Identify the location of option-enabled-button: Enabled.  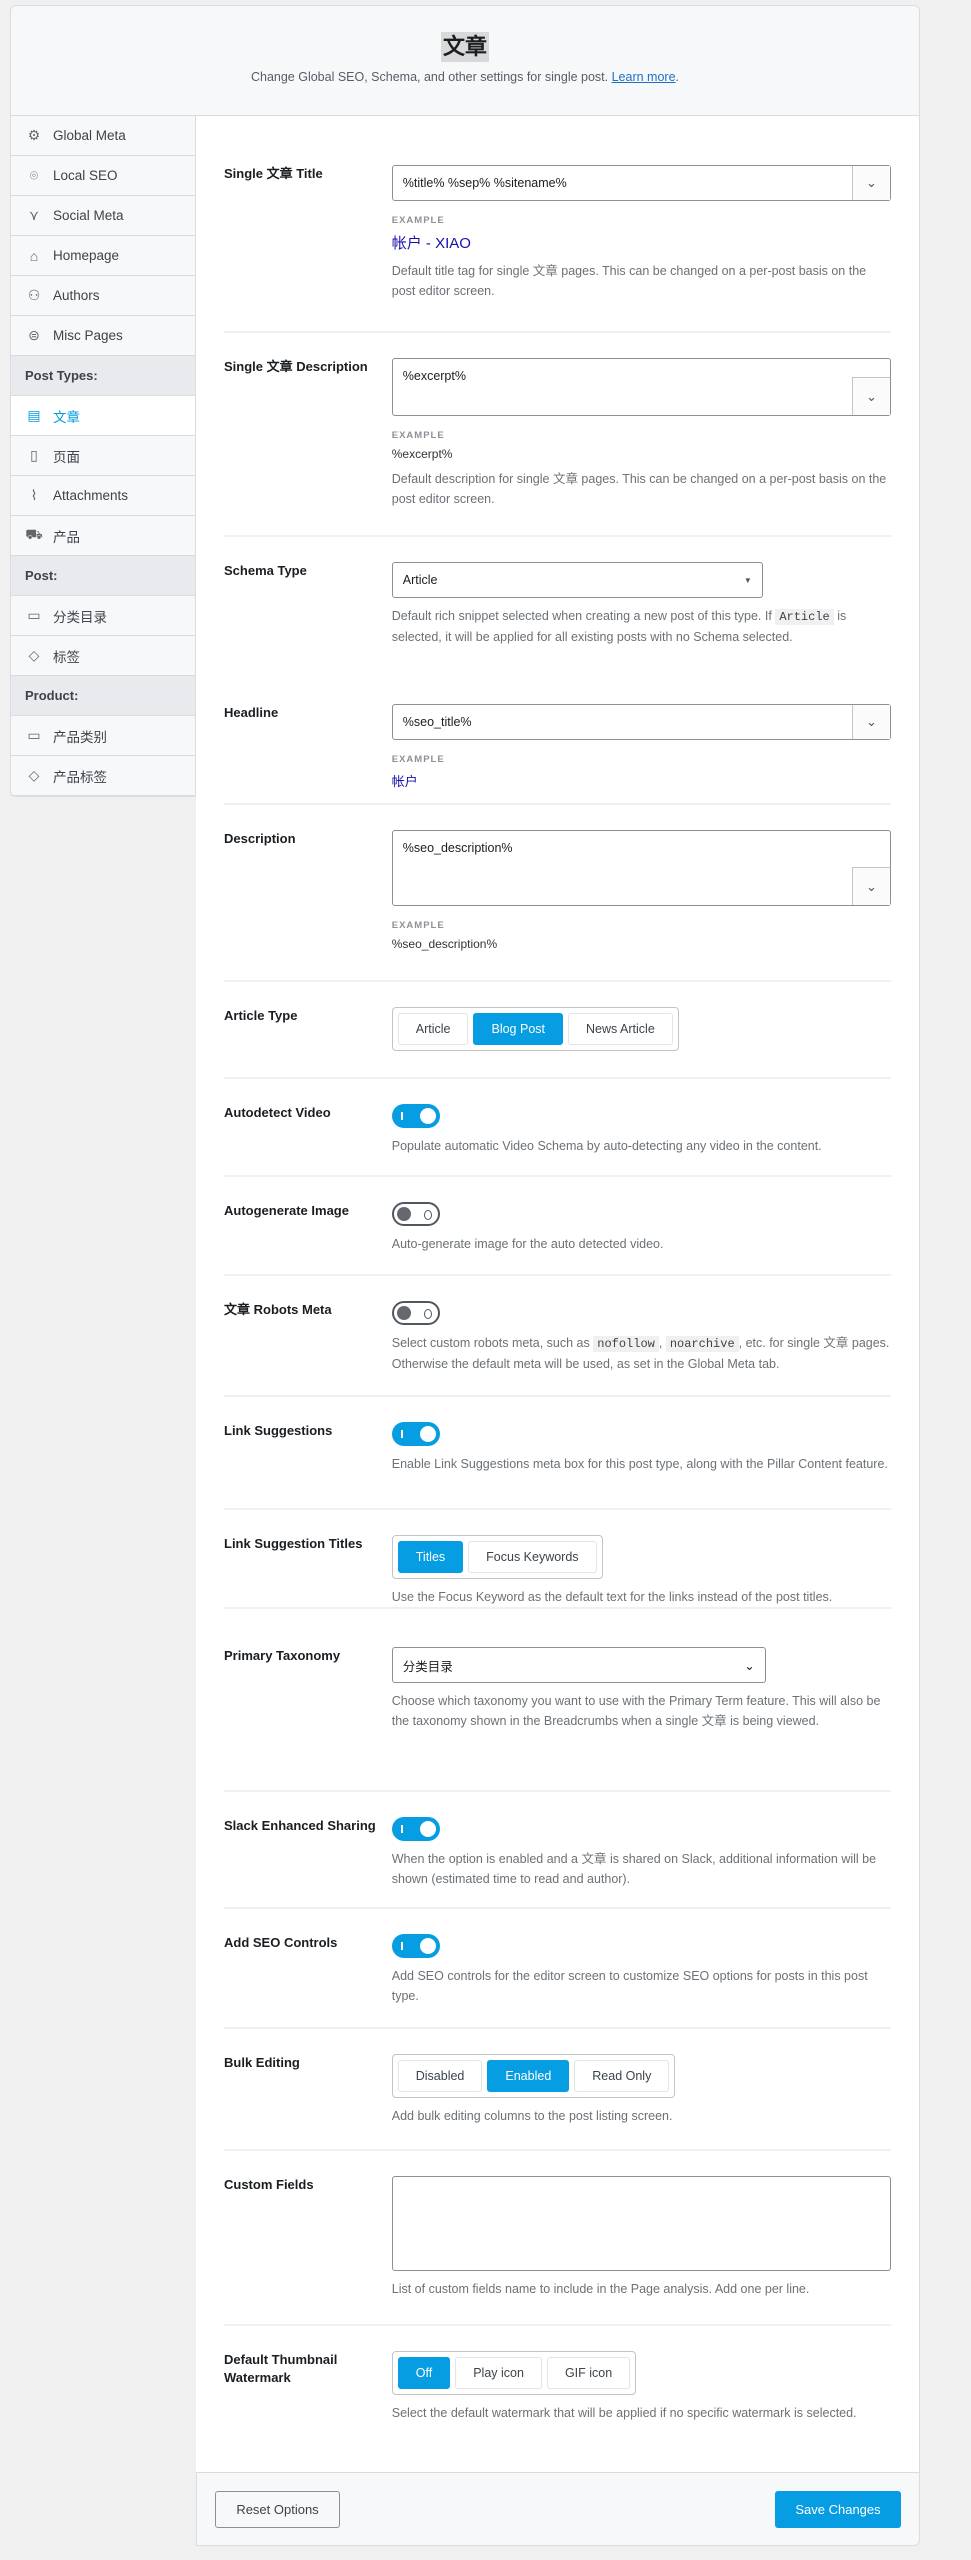
(528, 2076).